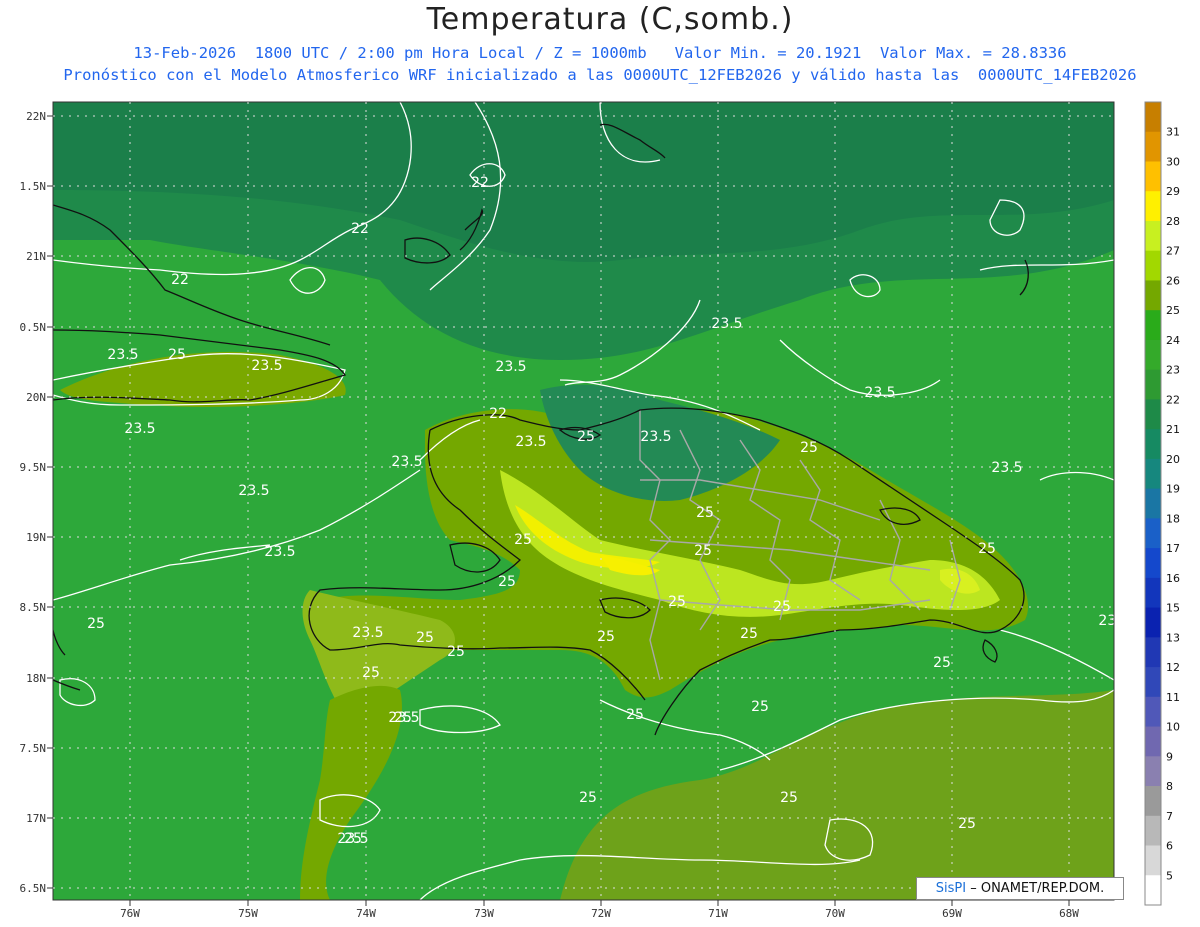 This screenshot has height=927, width=1200. I want to click on colorbar-label: 13, so click(1173, 637).